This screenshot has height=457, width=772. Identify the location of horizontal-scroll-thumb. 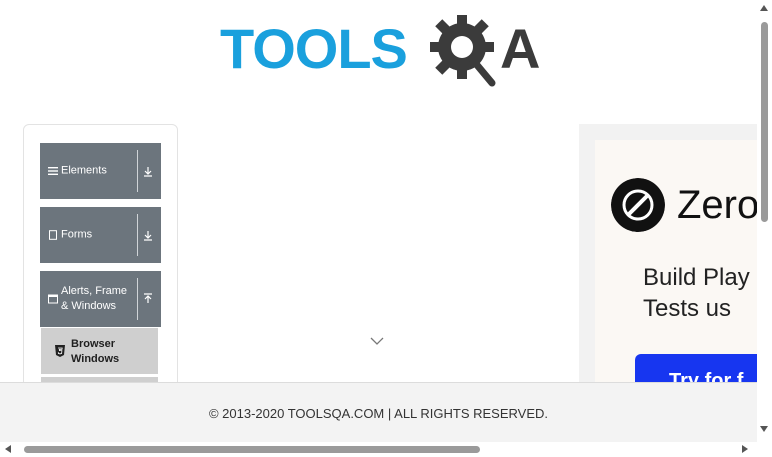
(252, 449).